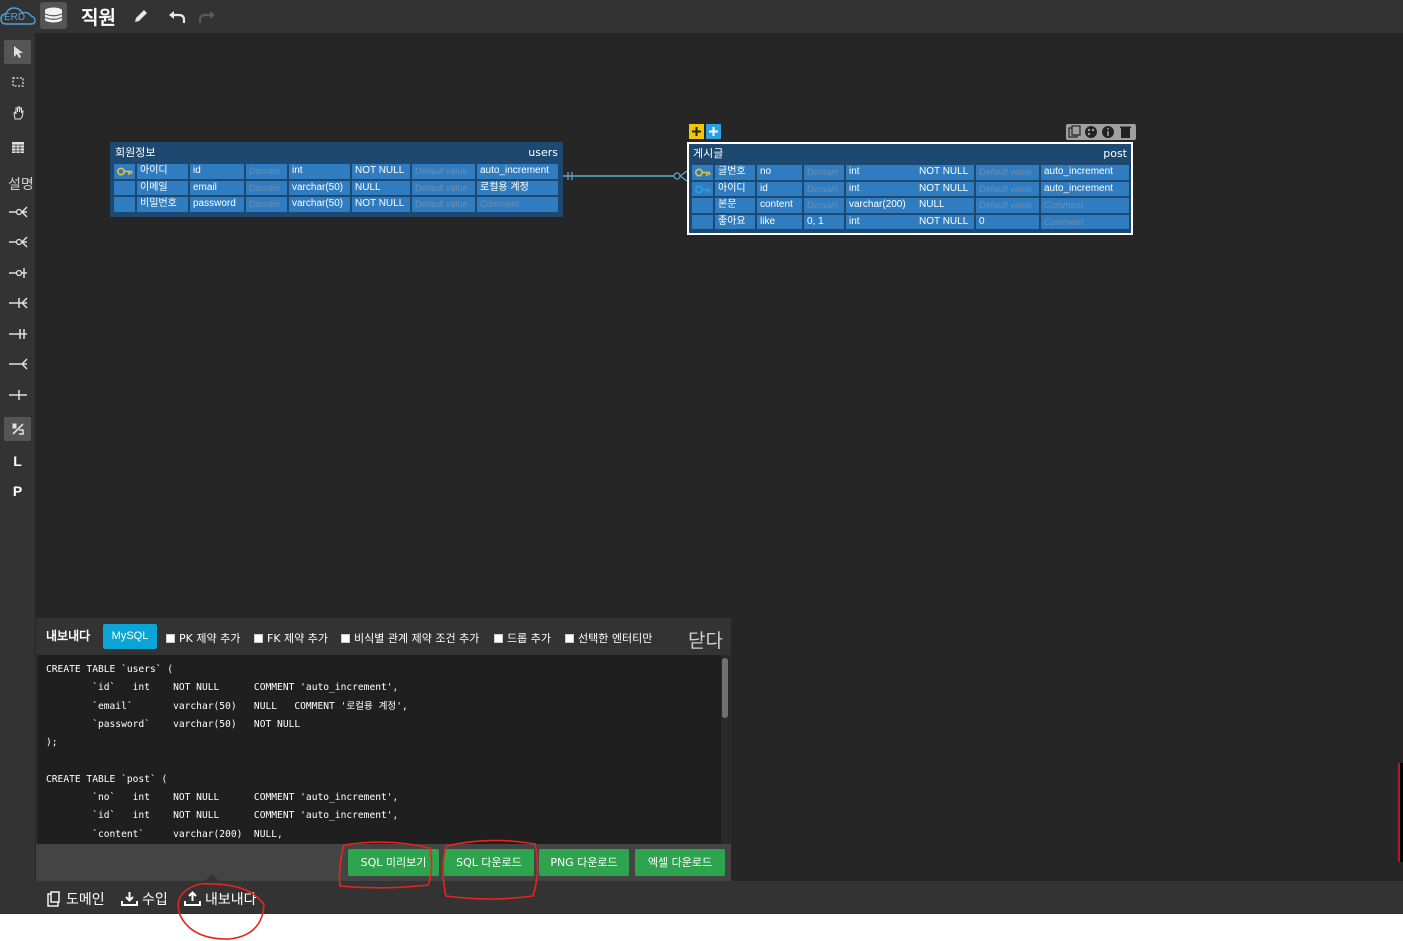 The image size is (1403, 941). I want to click on cell-name: like, so click(779, 222).